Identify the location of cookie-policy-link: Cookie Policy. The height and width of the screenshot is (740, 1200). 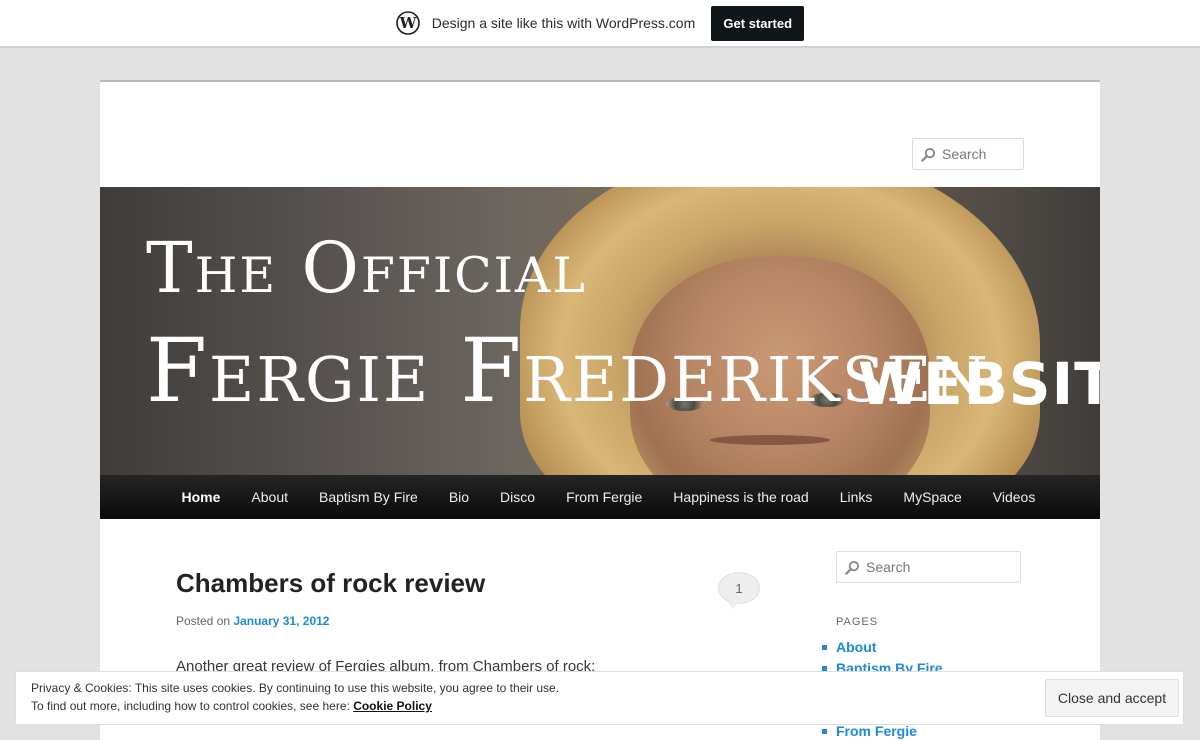
(392, 706).